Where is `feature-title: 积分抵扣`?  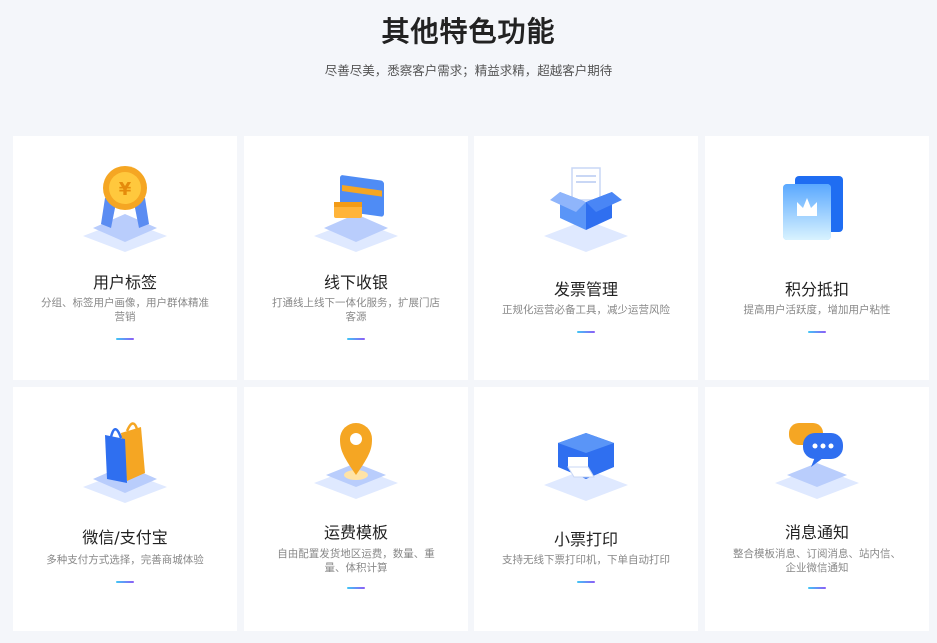
feature-title: 积分抵扣 is located at coordinates (816, 289).